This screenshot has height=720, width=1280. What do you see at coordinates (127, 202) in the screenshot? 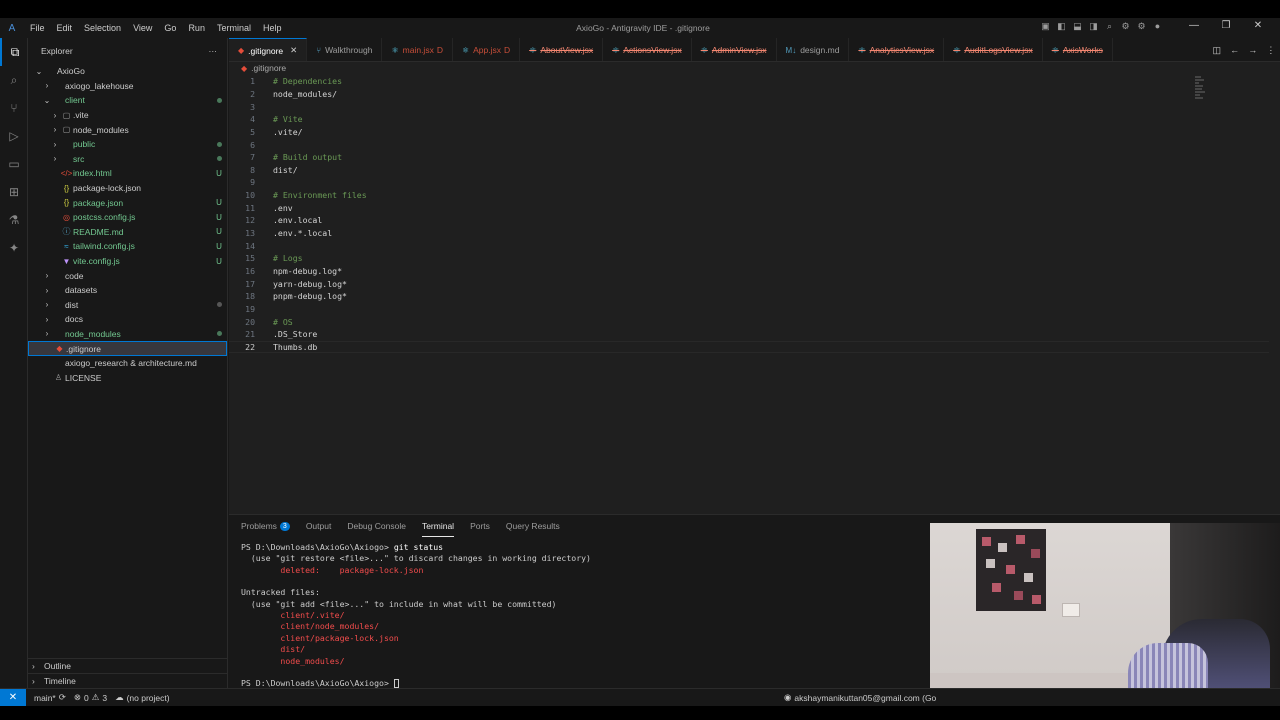
I see `tree-item: {} package.json U` at bounding box center [127, 202].